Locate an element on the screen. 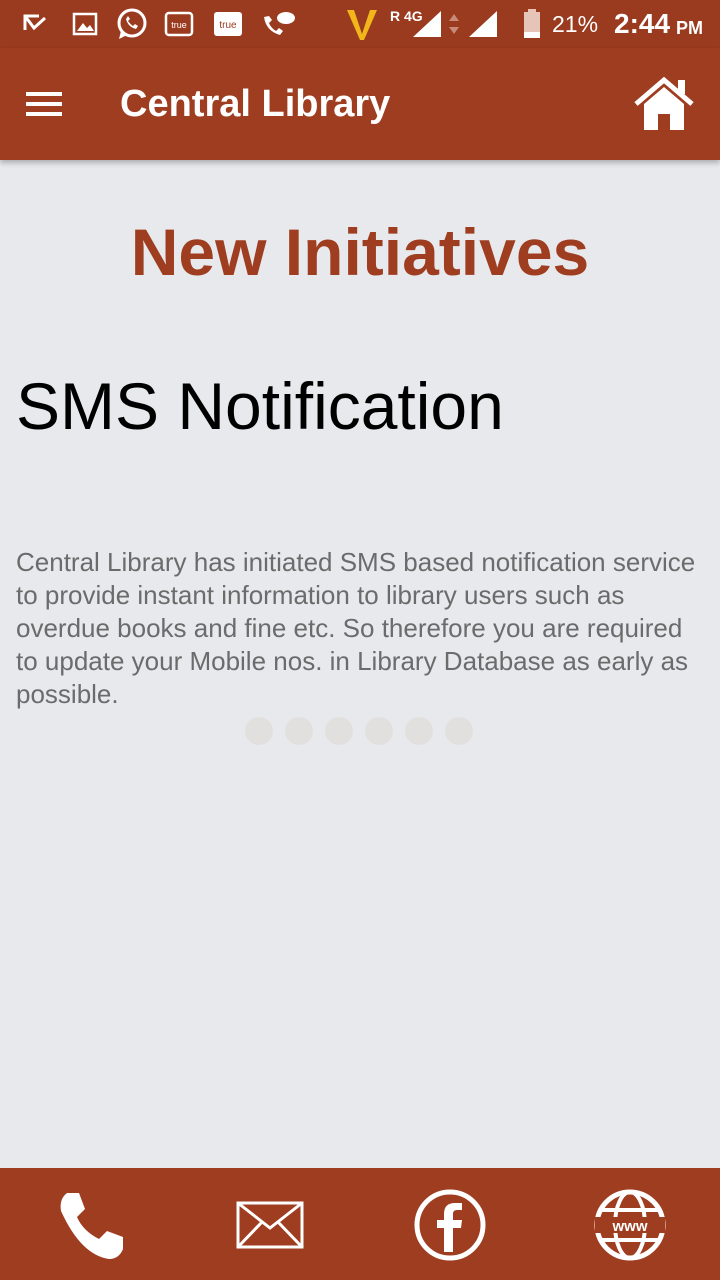 The height and width of the screenshot is (1280, 720). website-icon: www is located at coordinates (630, 1225).